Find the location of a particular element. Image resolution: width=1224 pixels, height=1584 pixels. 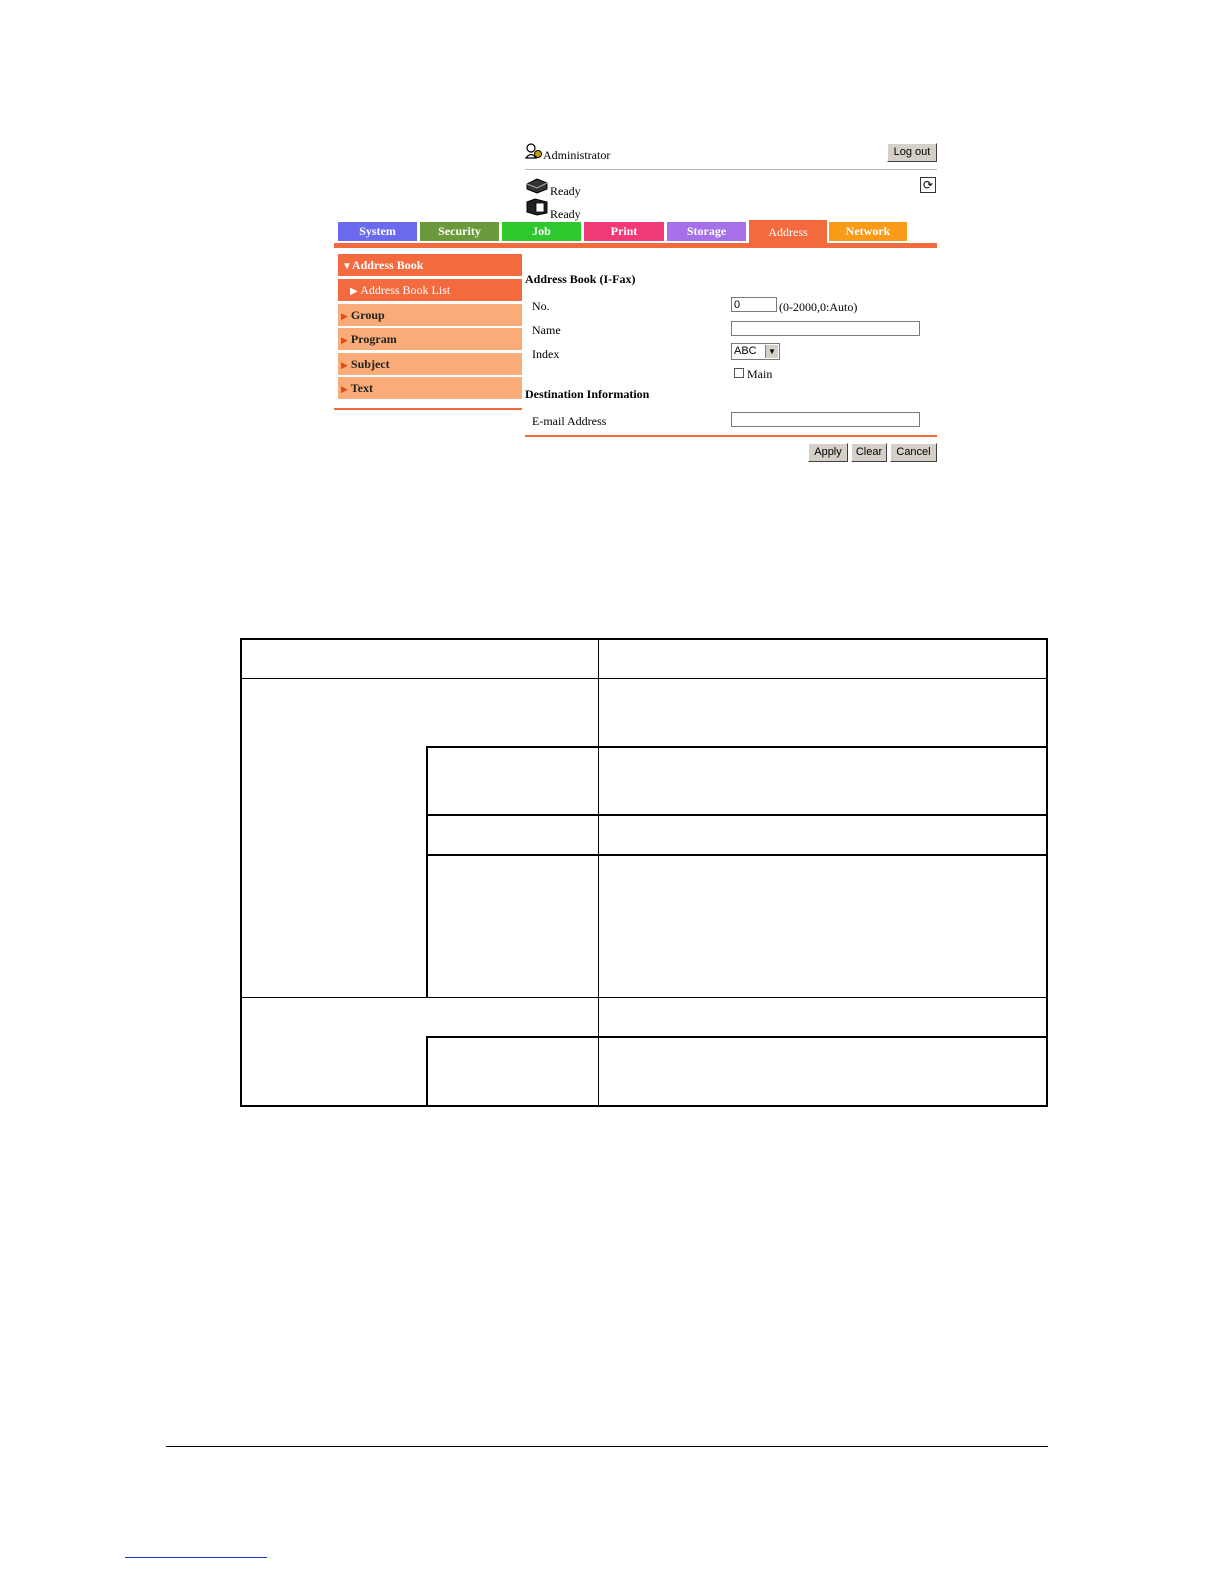

tab-underline is located at coordinates (635, 245).